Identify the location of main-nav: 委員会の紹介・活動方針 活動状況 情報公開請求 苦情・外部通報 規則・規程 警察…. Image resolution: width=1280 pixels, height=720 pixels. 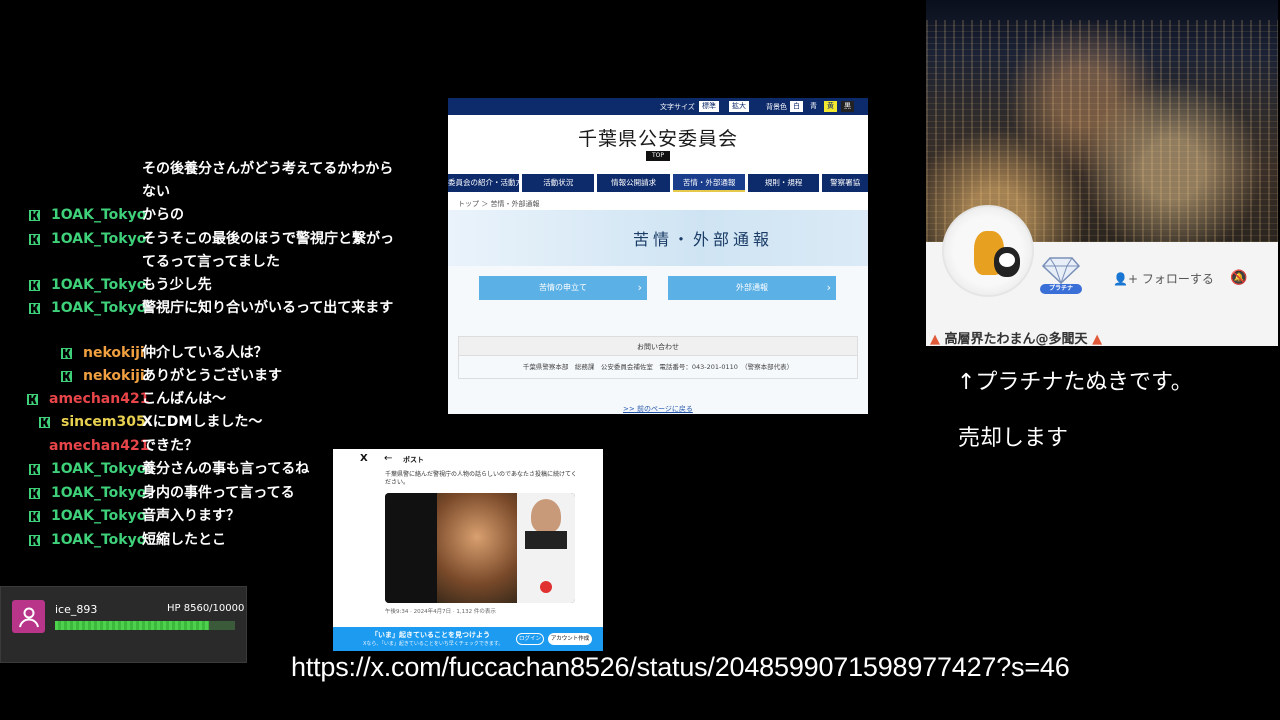
(658, 183).